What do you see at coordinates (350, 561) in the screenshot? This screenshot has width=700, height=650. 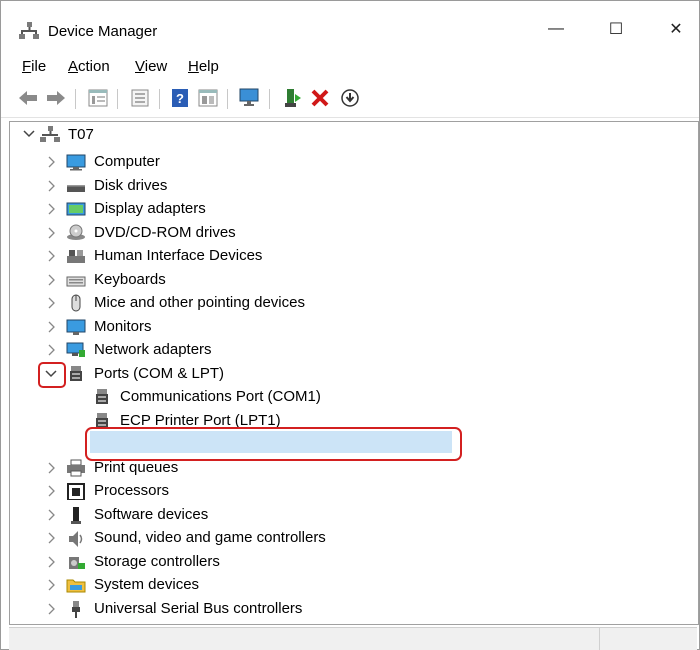 I see `tree-category-row: Storage controllers` at bounding box center [350, 561].